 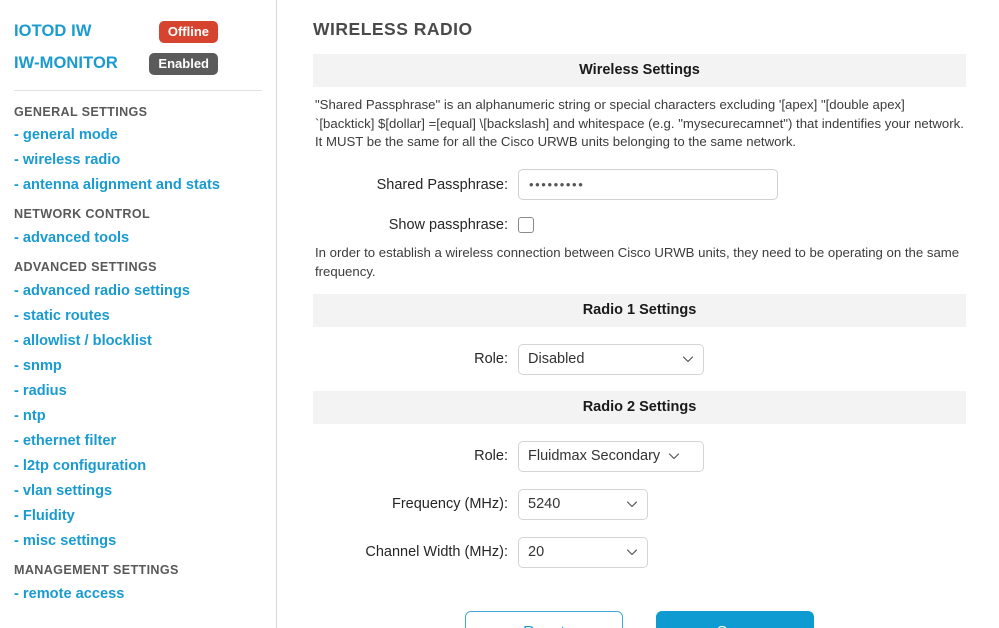 What do you see at coordinates (536, 552) in the screenshot?
I see `radio2-channel-width-value: 20` at bounding box center [536, 552].